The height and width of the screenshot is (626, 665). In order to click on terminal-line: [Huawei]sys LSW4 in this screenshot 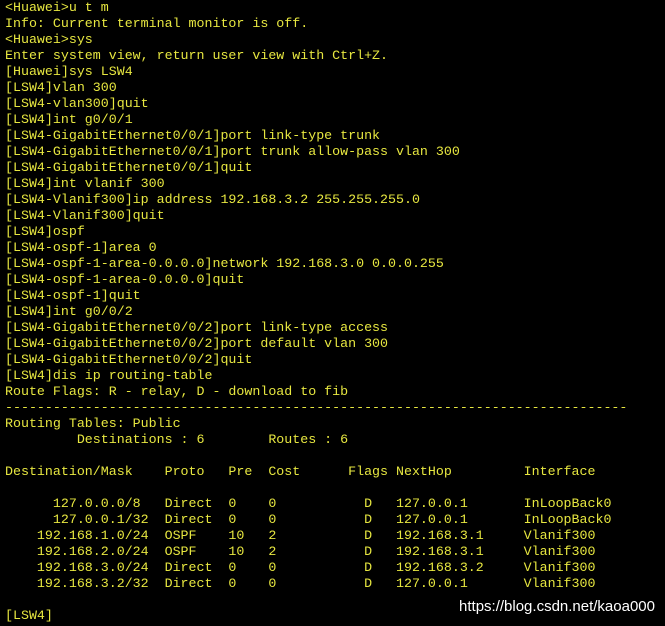, I will do `click(69, 71)`.